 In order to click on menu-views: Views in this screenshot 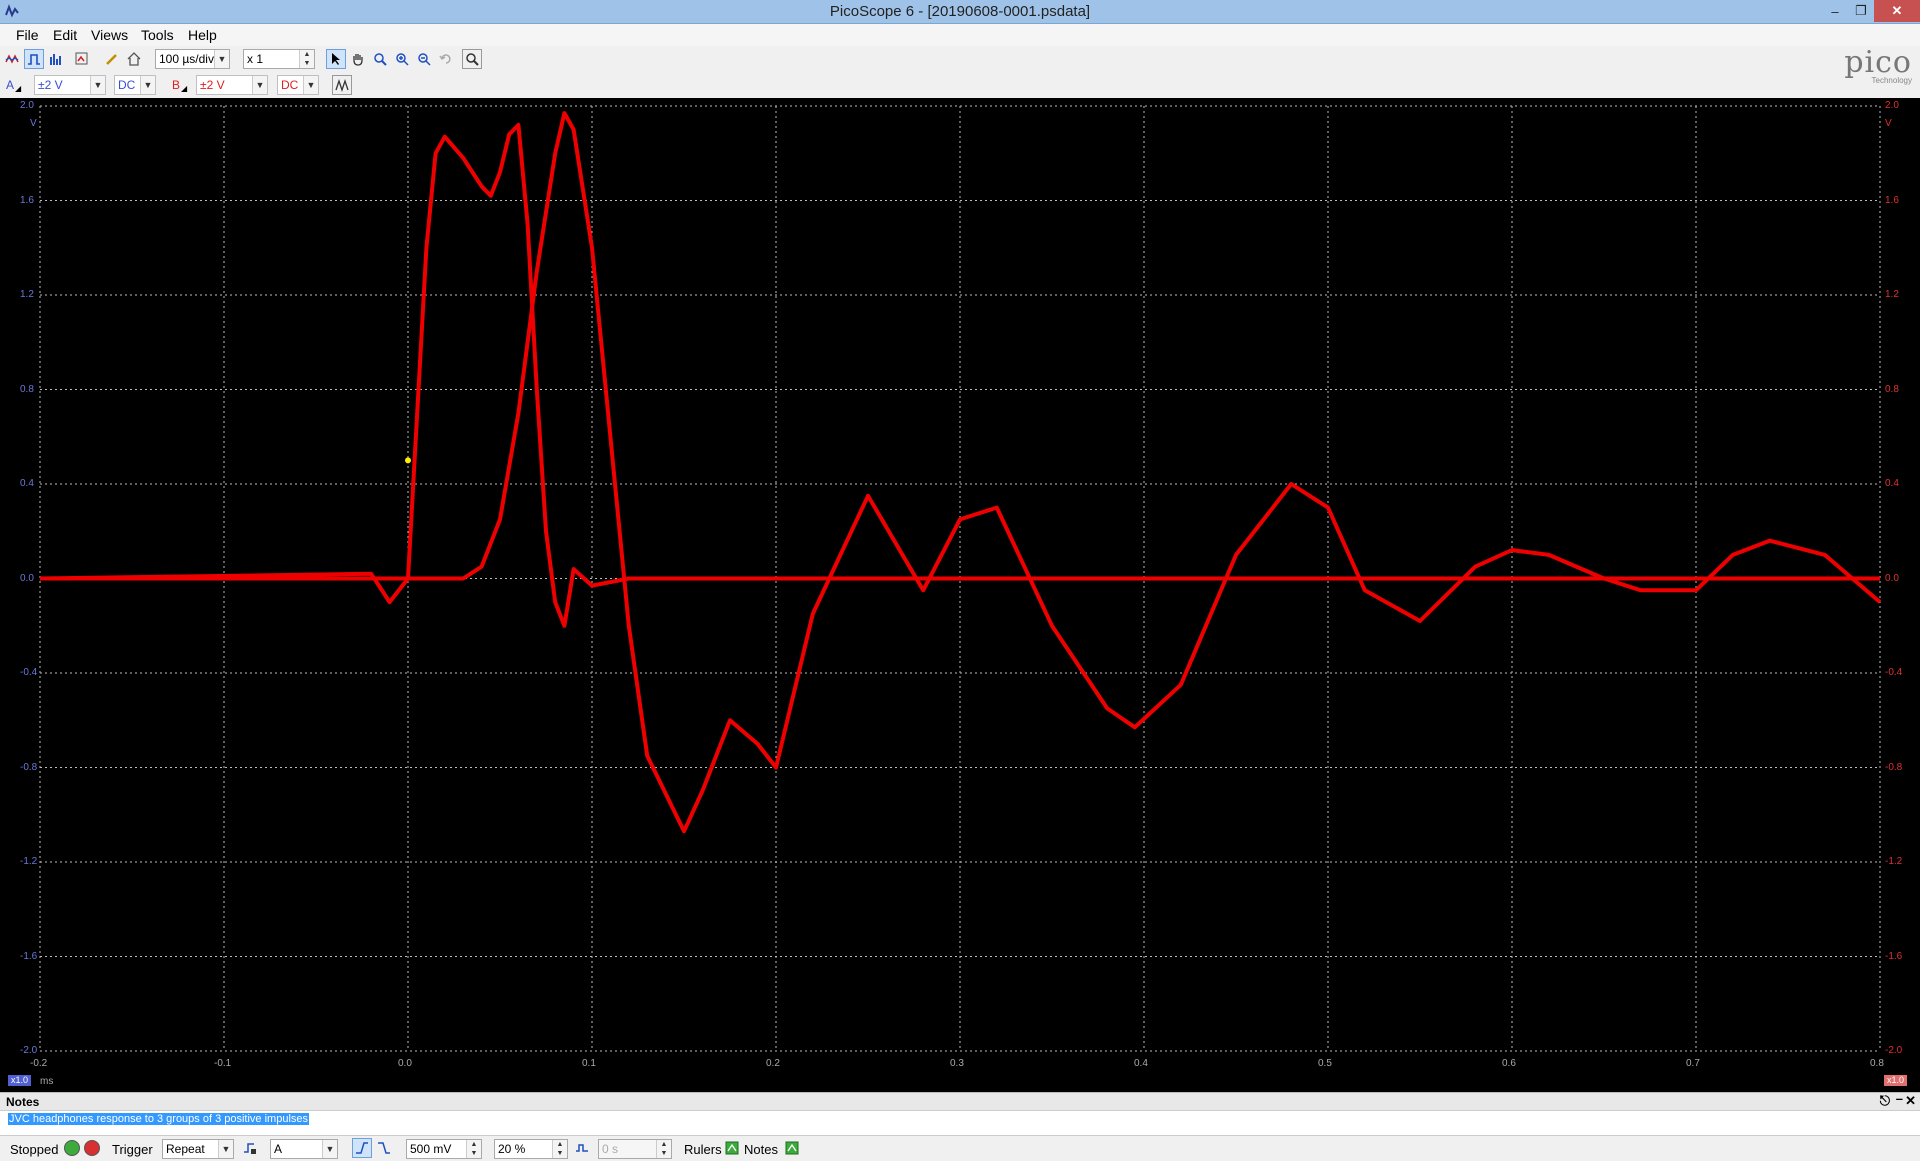, I will do `click(109, 35)`.